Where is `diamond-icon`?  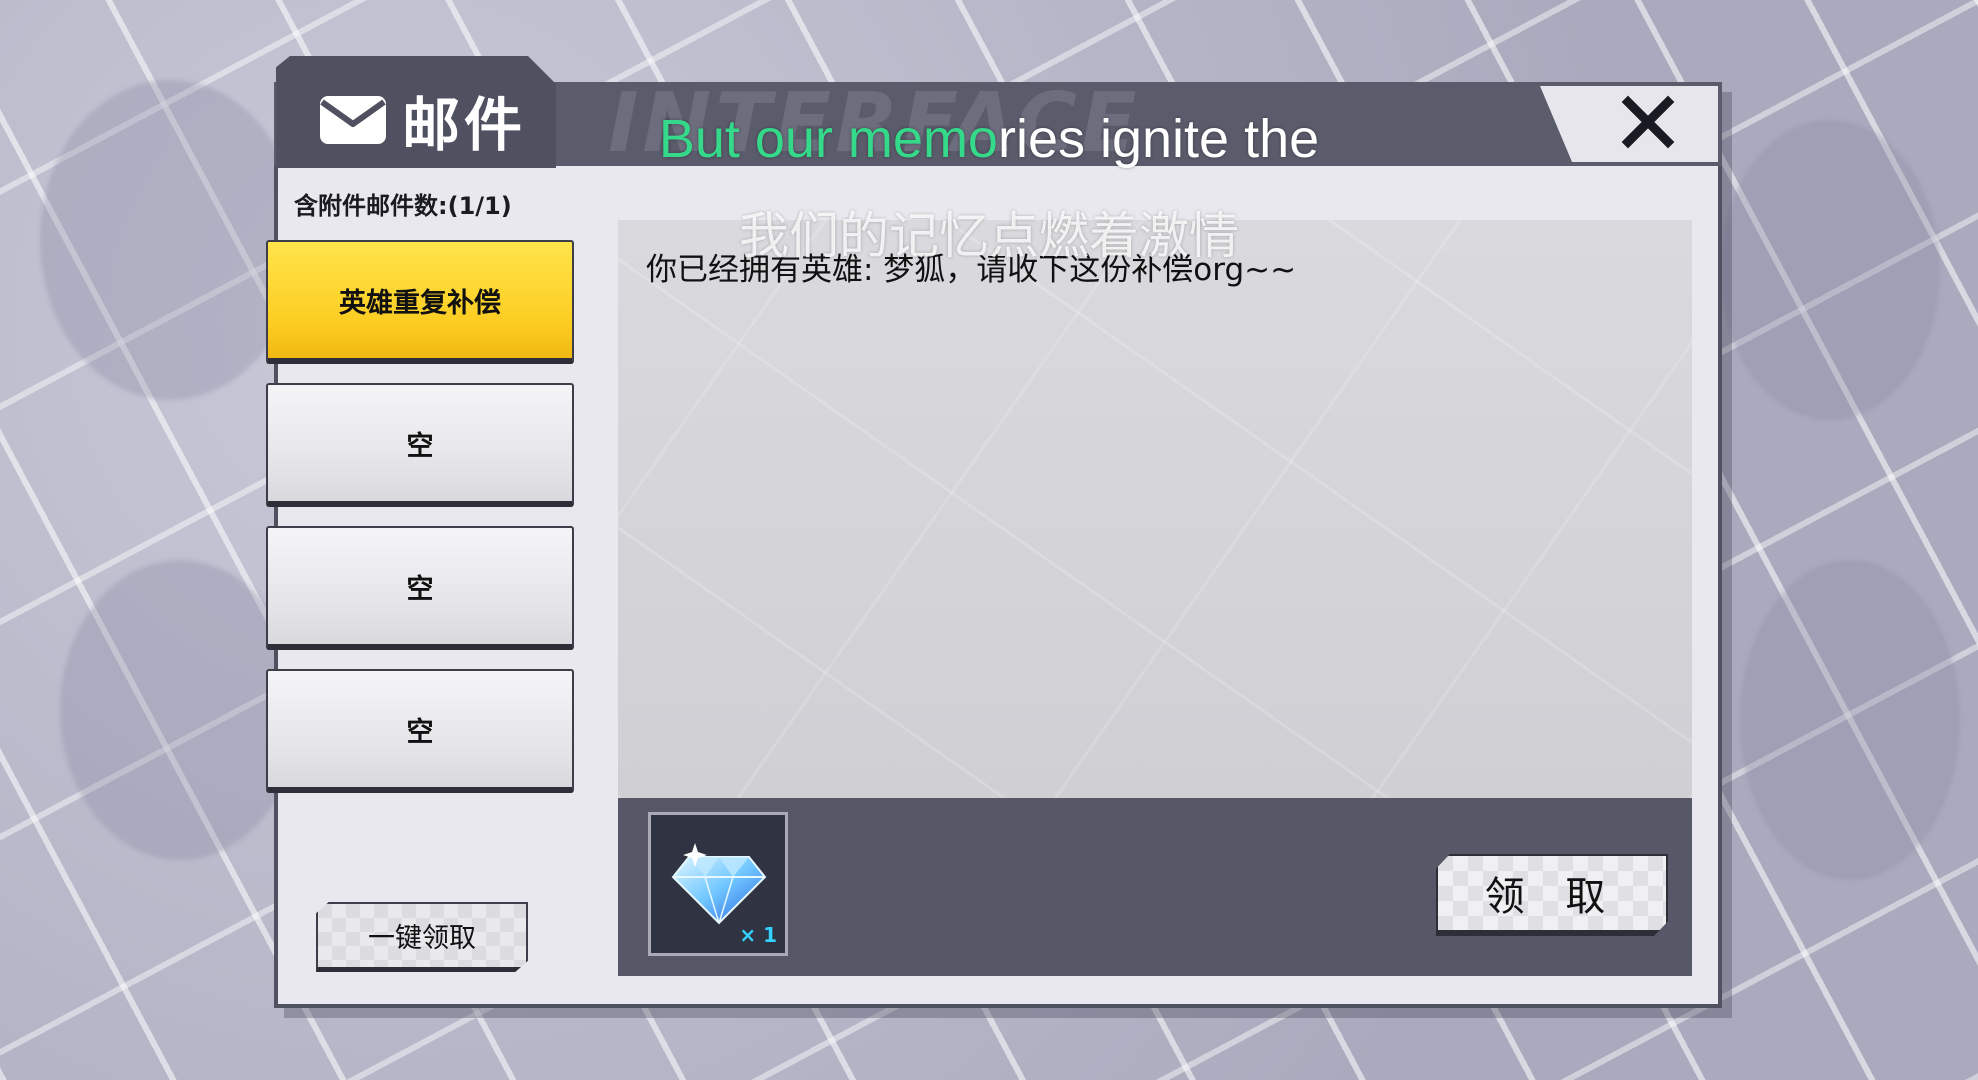 diamond-icon is located at coordinates (719, 884).